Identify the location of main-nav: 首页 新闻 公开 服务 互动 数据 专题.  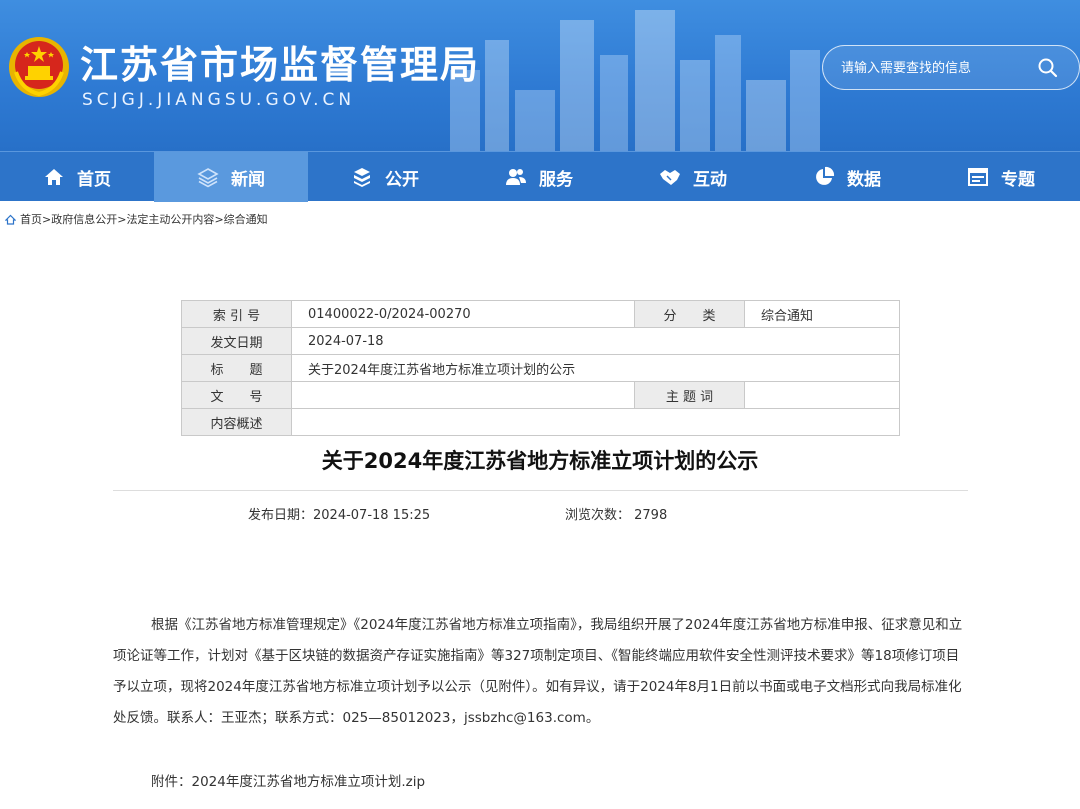
(540, 176).